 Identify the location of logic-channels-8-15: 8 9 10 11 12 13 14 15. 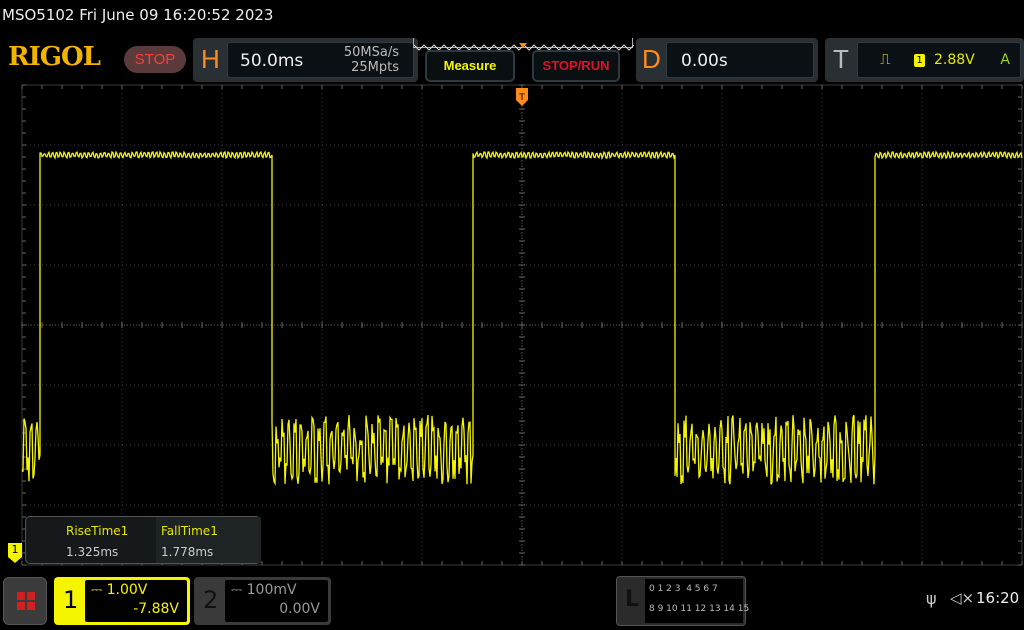
(699, 609).